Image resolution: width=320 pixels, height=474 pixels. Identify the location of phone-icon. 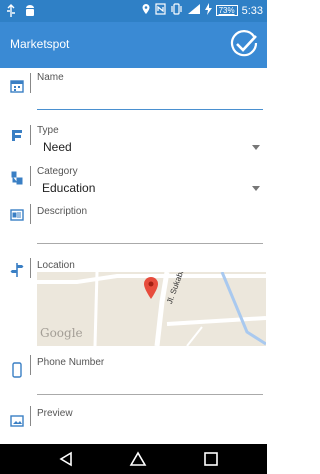
(17, 370).